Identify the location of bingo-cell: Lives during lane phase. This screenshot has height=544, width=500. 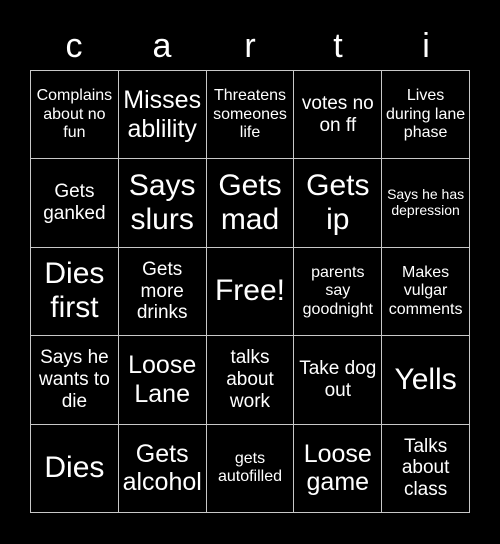
(426, 115).